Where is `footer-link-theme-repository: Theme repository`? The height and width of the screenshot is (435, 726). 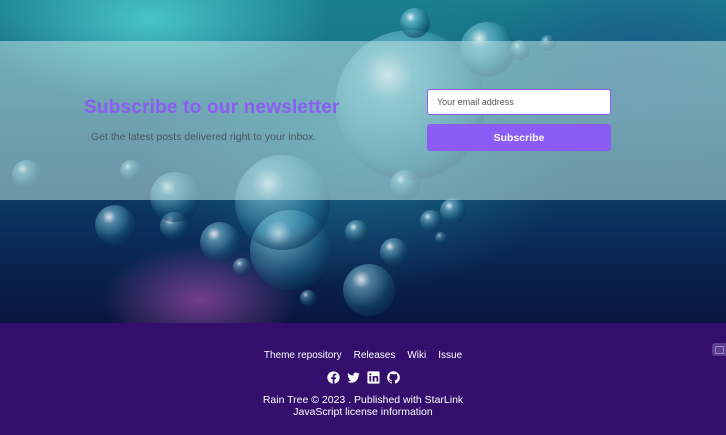
footer-link-theme-repository: Theme repository is located at coordinates (303, 355).